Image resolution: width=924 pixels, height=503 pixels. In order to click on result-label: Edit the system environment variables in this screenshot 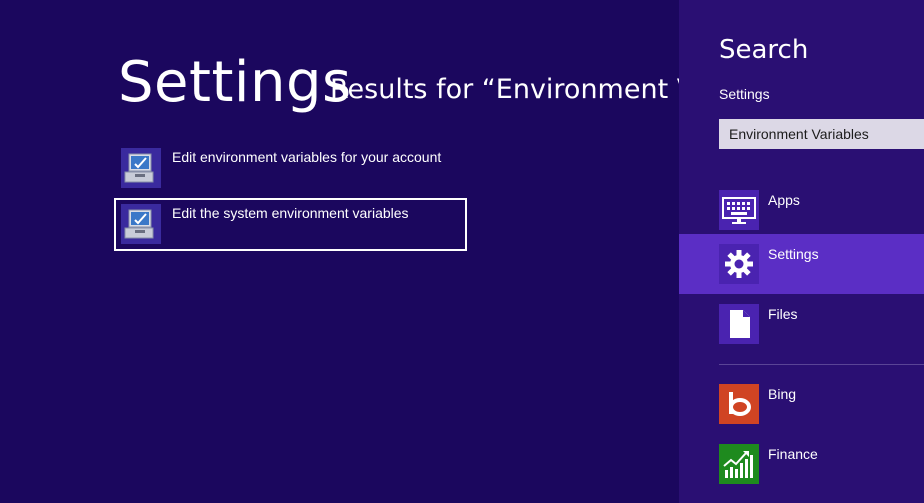, I will do `click(290, 213)`.